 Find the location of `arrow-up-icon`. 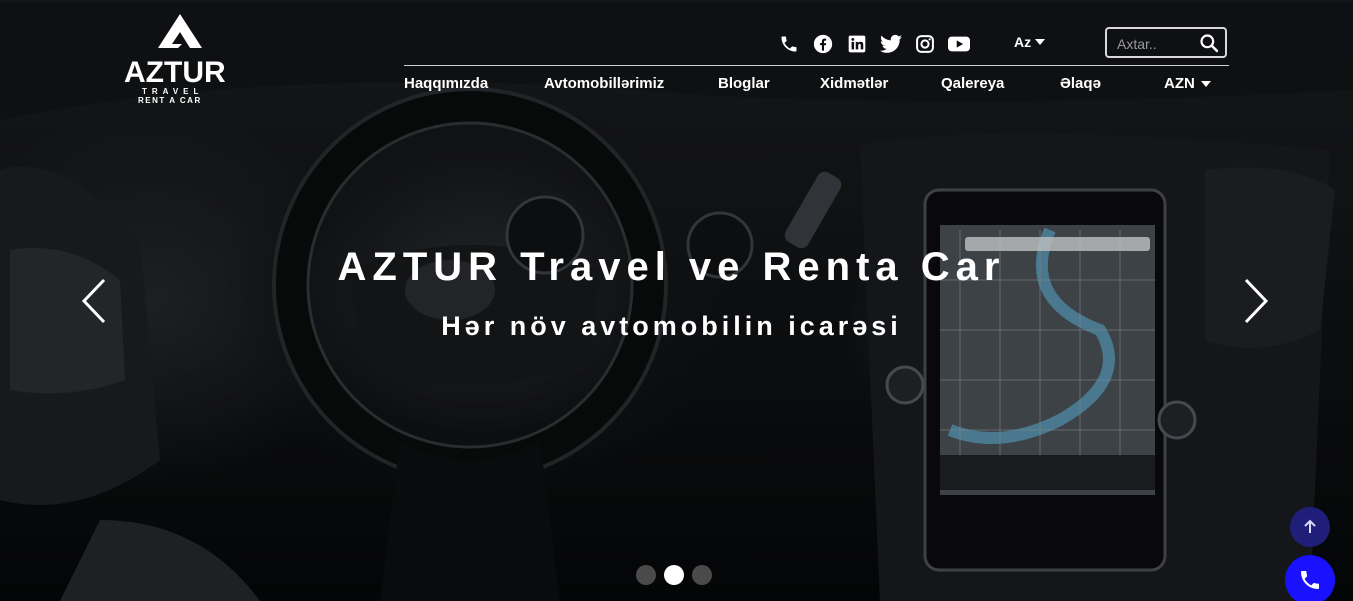

arrow-up-icon is located at coordinates (1310, 526).